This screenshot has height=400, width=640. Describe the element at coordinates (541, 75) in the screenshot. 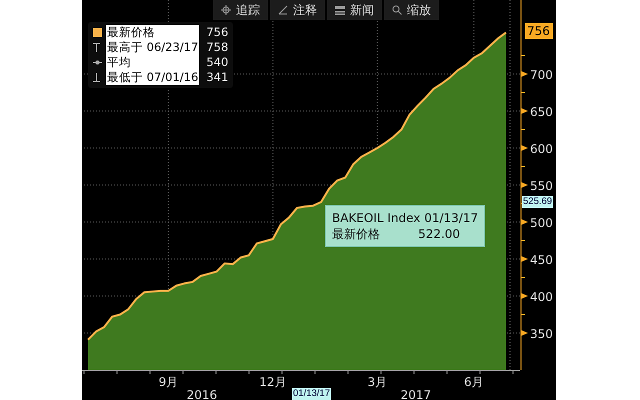

I see `axis-tick-label: 700` at that location.